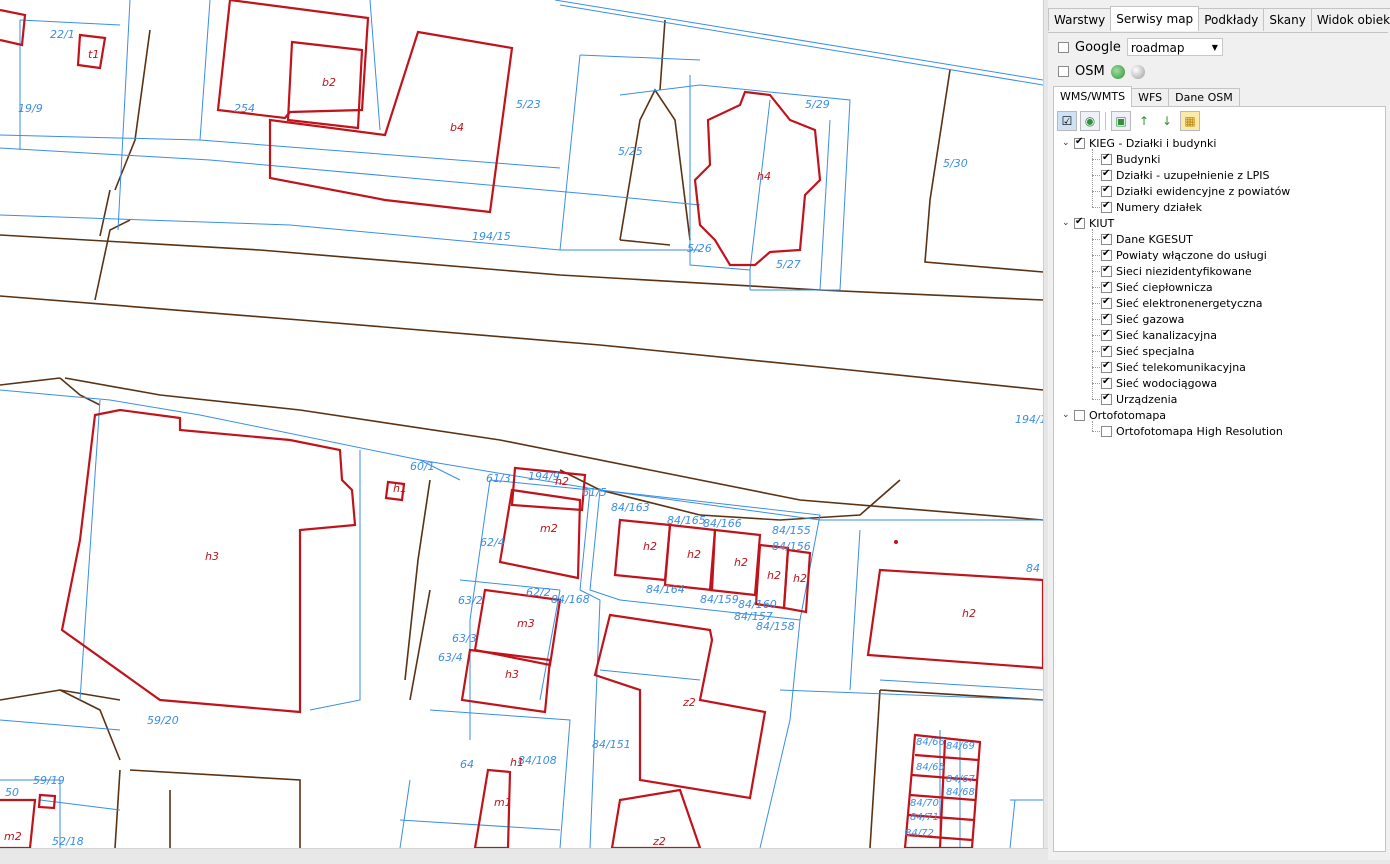 This screenshot has width=1390, height=864. Describe the element at coordinates (562, 481) in the screenshot. I see `blabel-5: h2` at that location.